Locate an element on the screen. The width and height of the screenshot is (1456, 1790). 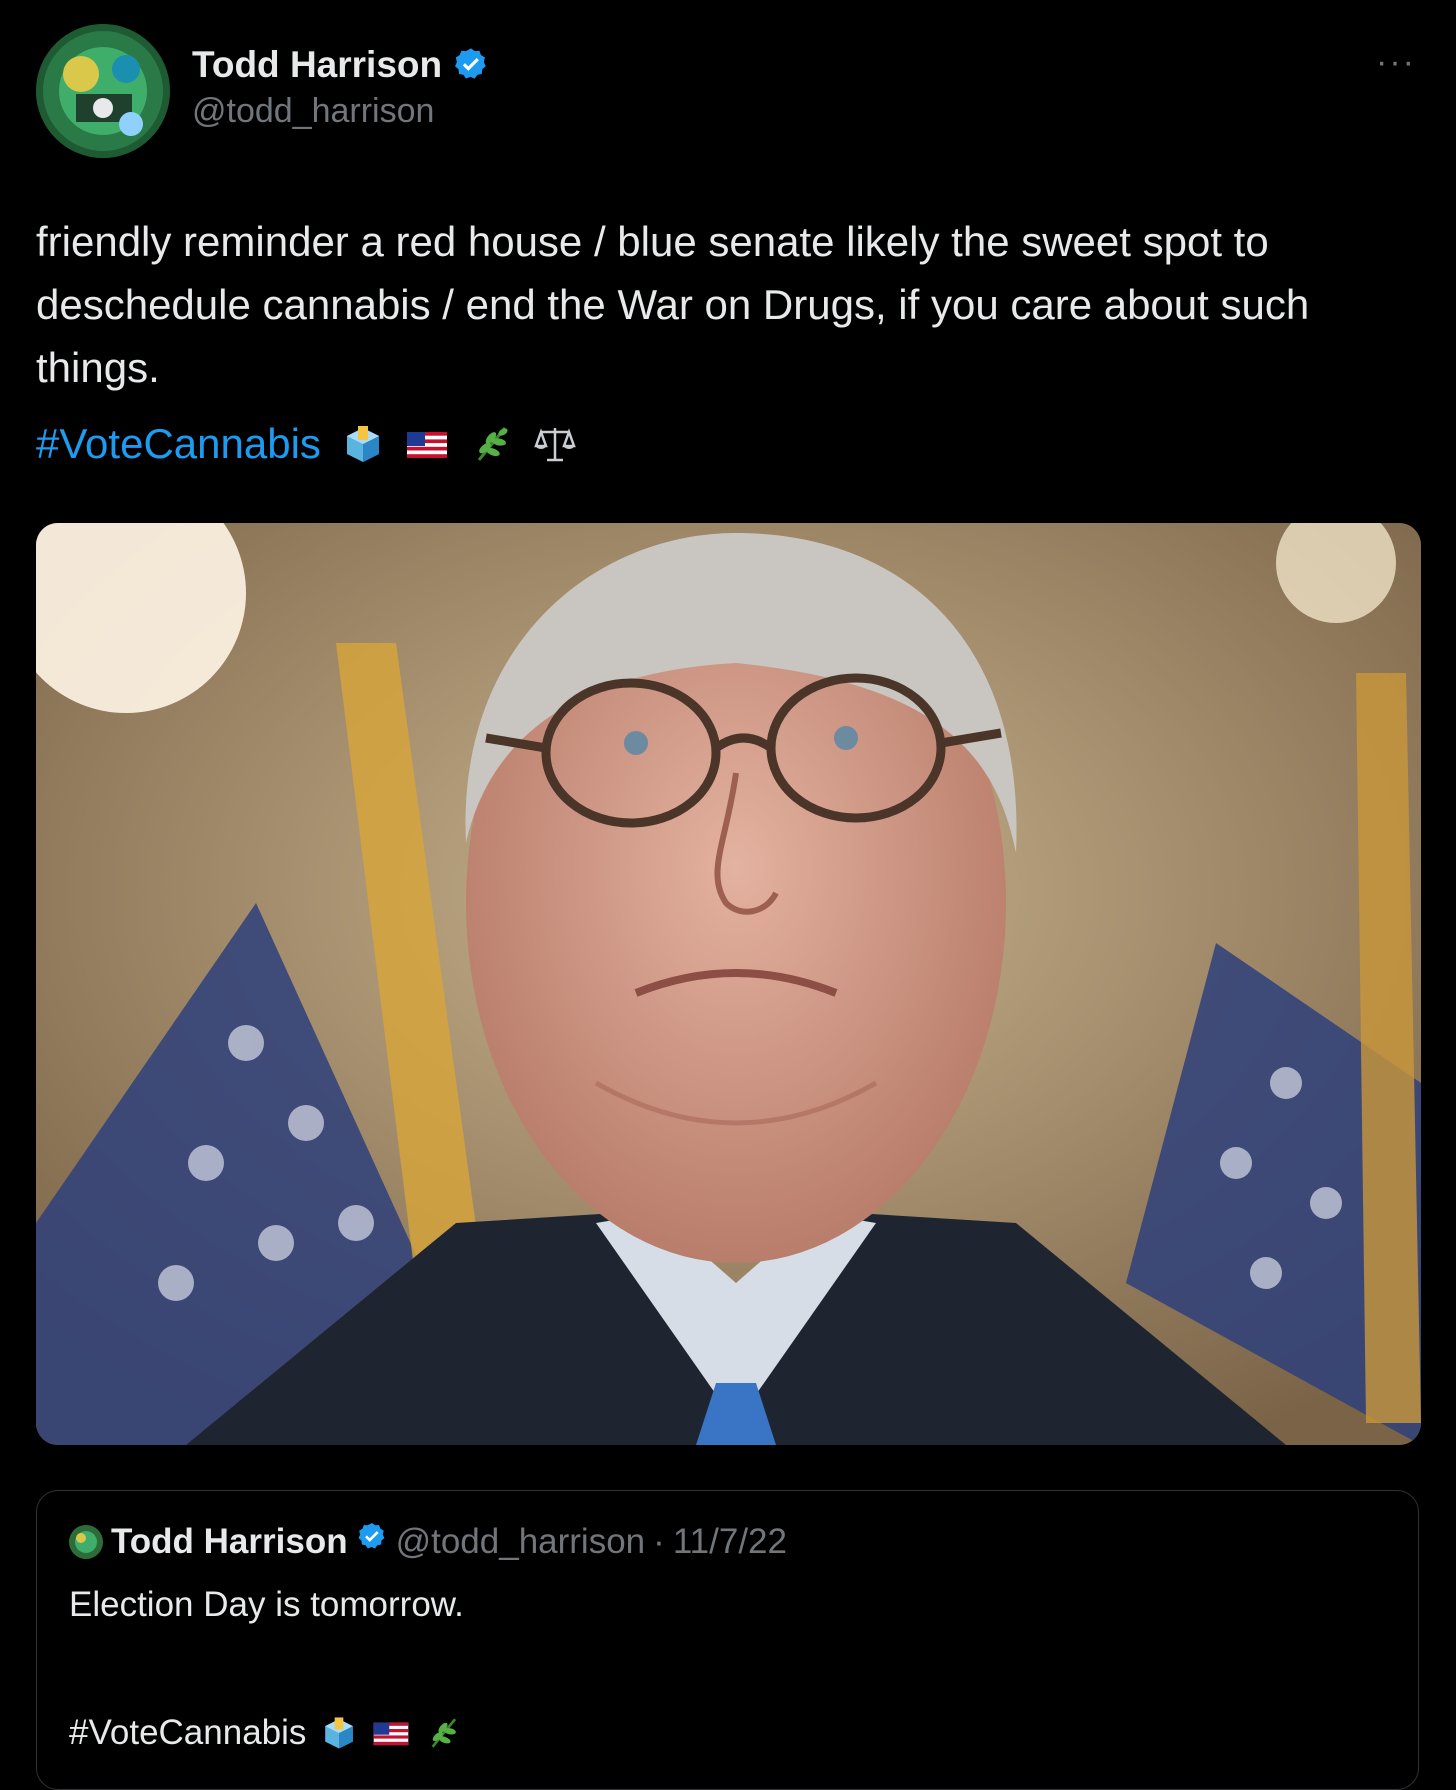
tweet-hashtag-row: #VoteCannabis is located at coordinates (306, 444).